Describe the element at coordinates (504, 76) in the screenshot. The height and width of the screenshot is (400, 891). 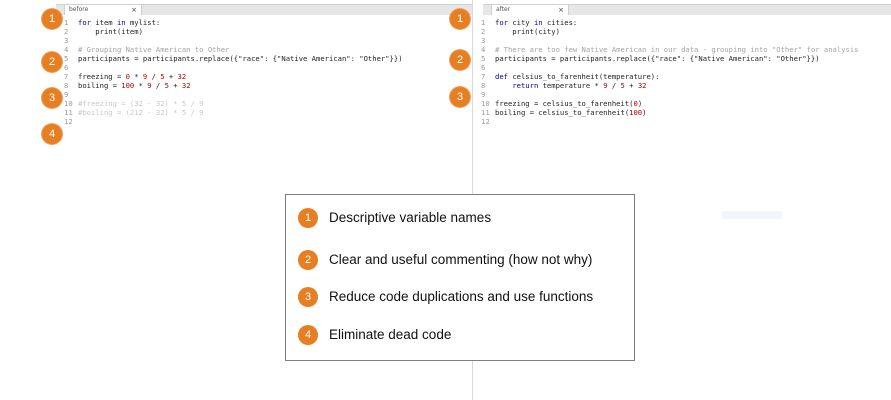
I see `code-token: def` at that location.